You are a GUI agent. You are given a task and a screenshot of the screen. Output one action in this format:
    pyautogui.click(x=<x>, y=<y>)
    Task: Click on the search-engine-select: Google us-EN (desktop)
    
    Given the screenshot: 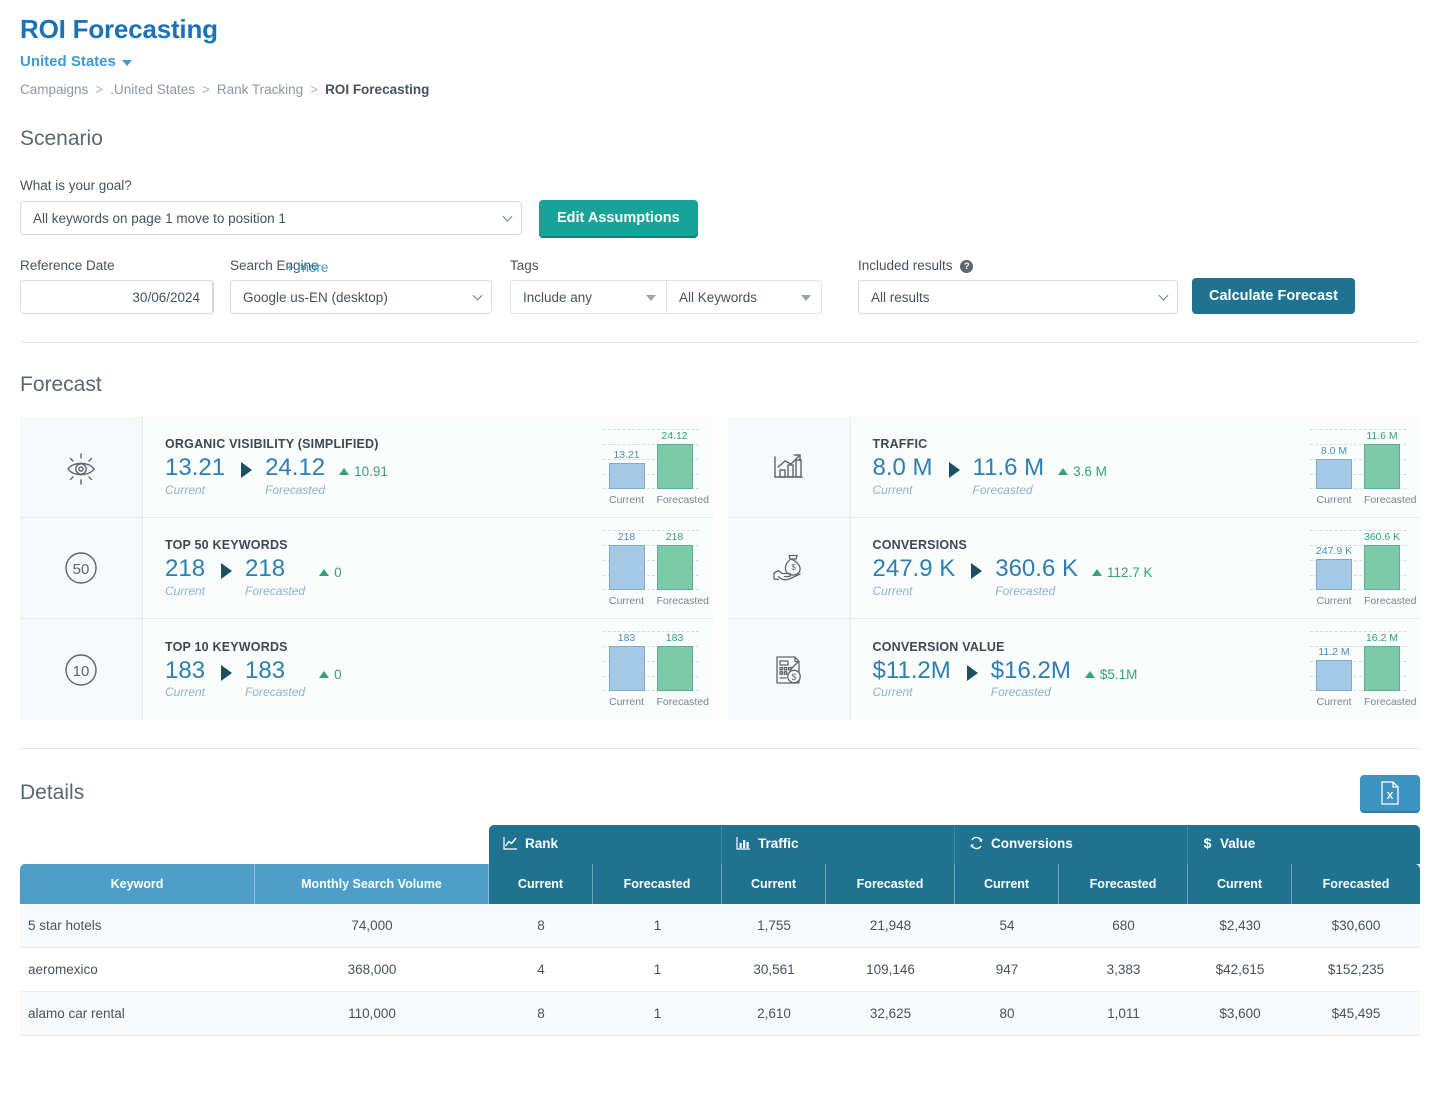 What is the action you would take?
    pyautogui.click(x=361, y=297)
    